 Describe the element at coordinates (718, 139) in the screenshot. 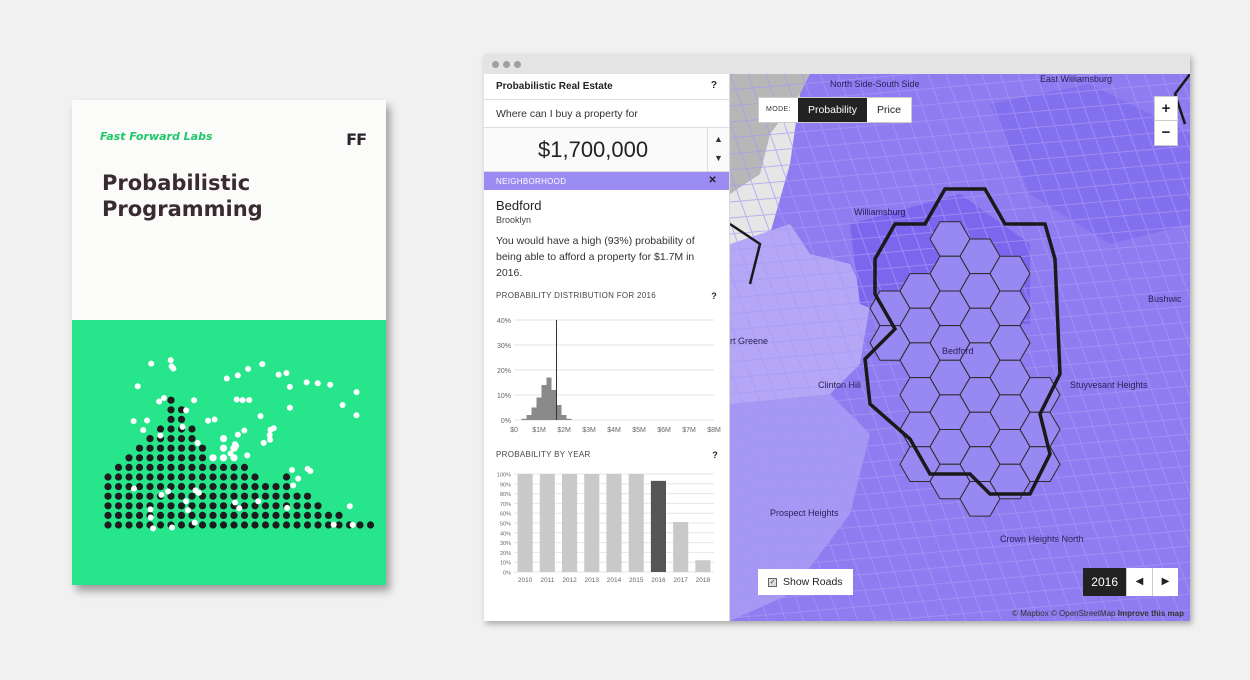

I see `increase-icon: ▲` at that location.